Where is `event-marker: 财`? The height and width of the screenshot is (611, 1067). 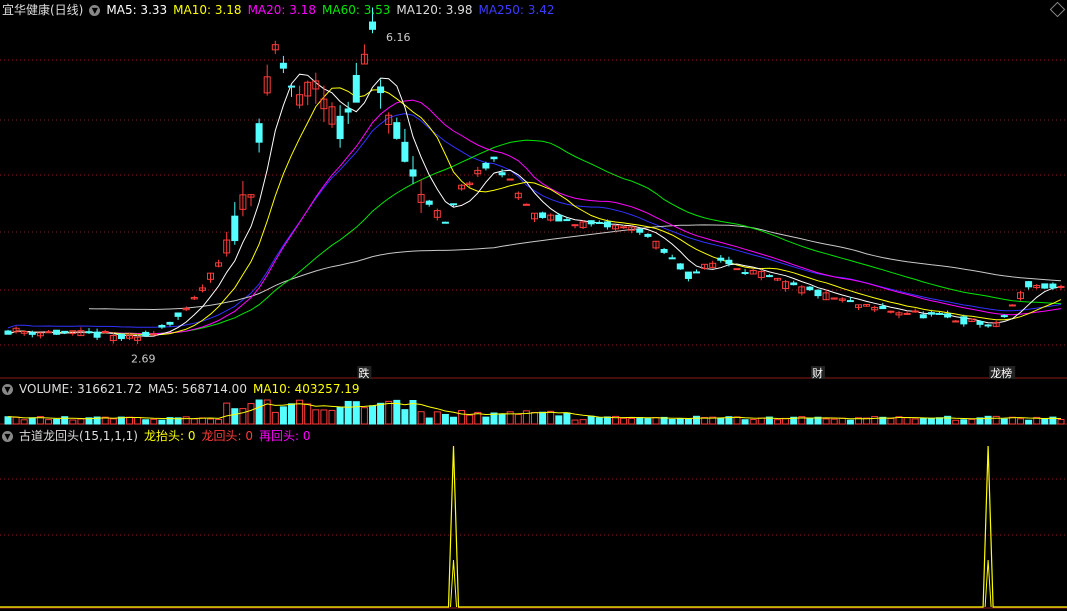 event-marker: 财 is located at coordinates (817, 373).